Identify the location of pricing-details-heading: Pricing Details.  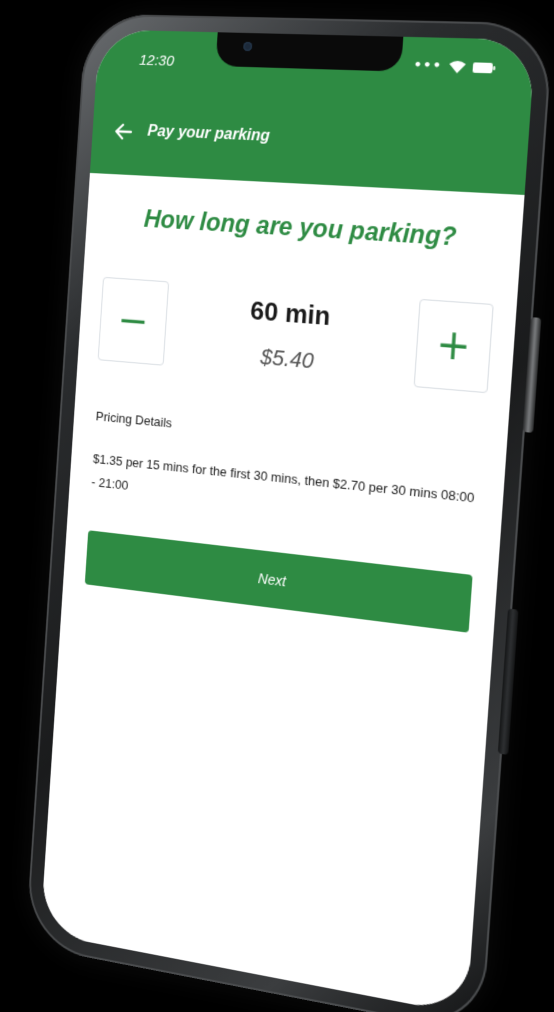
(134, 419).